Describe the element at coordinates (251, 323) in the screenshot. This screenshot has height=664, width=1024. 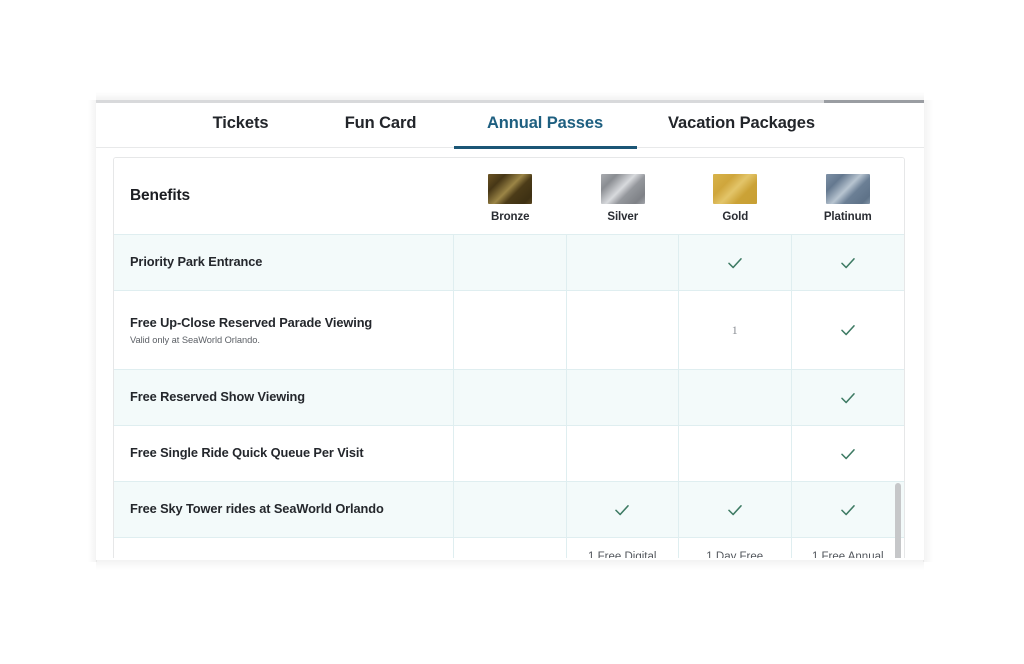
I see `benefit-title: Free Up-Close Reserved Parade Viewing` at that location.